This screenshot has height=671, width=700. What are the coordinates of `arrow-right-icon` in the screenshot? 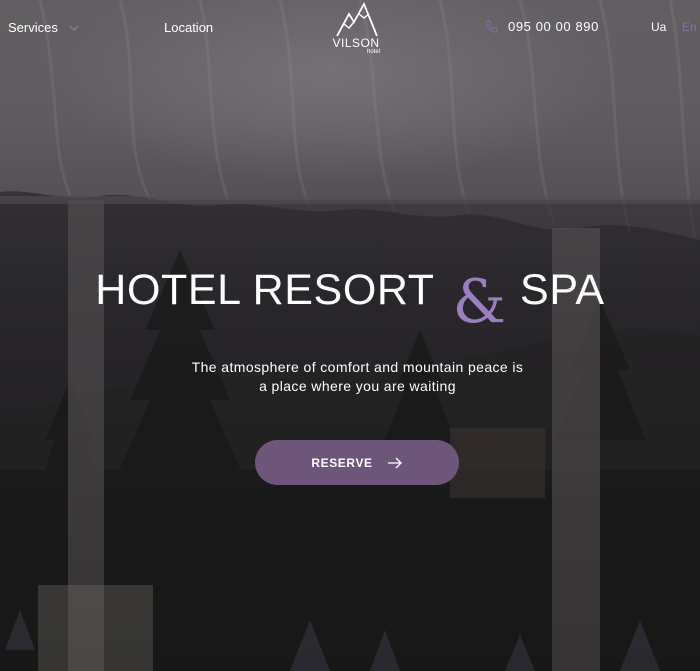 It's located at (394, 462).